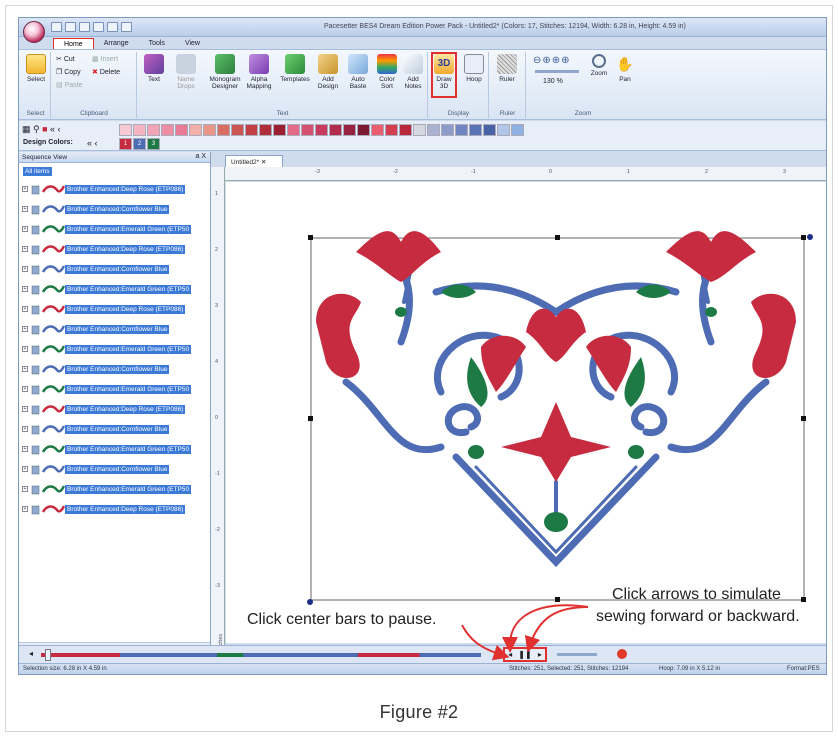 The height and width of the screenshot is (738, 838). Describe the element at coordinates (112, 27) in the screenshot. I see `undo-icon` at that location.